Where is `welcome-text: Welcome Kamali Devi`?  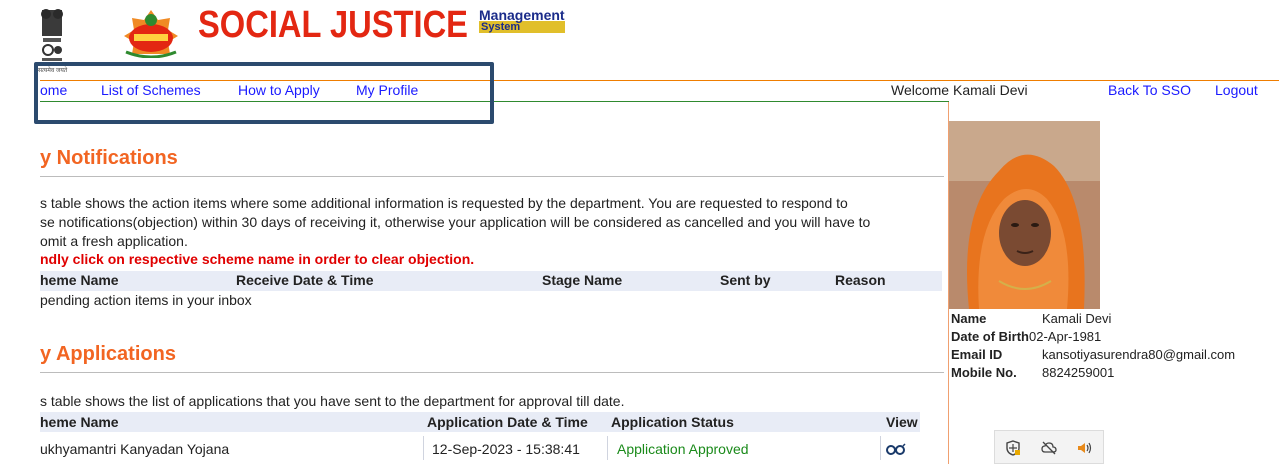 welcome-text: Welcome Kamali Devi is located at coordinates (959, 90).